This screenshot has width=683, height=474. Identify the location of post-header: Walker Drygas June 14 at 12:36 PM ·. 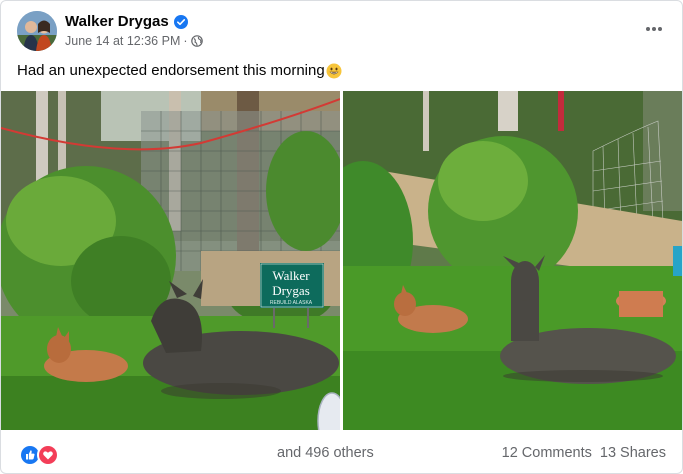
(342, 33).